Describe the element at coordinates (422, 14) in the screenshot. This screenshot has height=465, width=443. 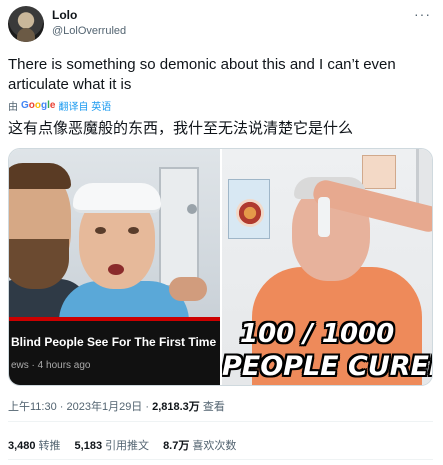
I see `more-options-icon: ···` at that location.